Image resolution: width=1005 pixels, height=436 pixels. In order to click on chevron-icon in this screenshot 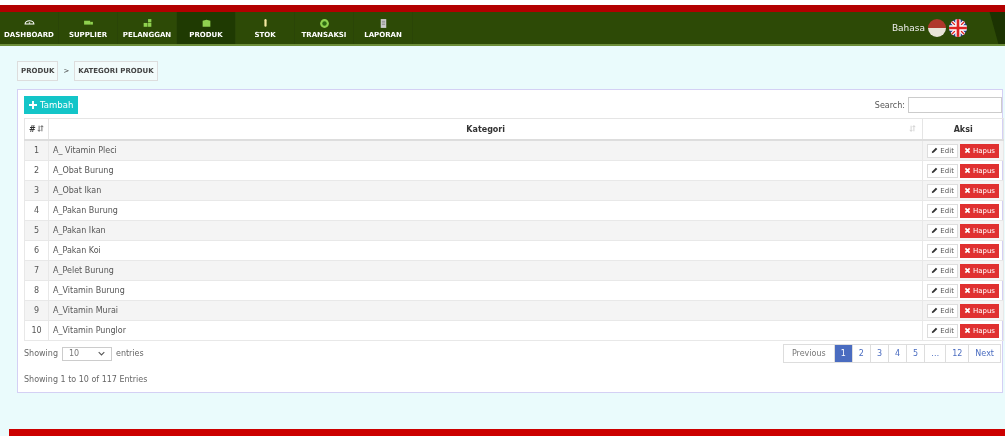, I will do `click(101, 353)`.